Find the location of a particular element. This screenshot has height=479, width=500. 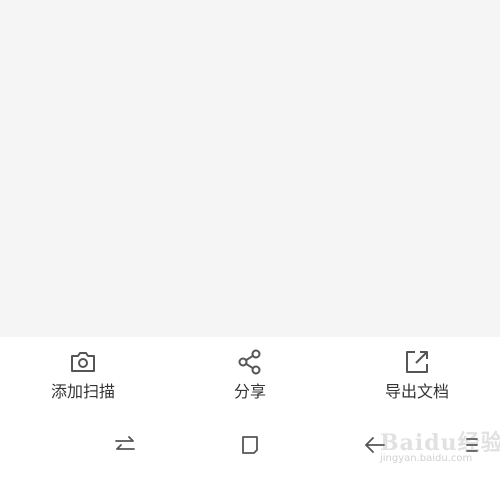

export-document-label: 导出文档 is located at coordinates (416, 391).